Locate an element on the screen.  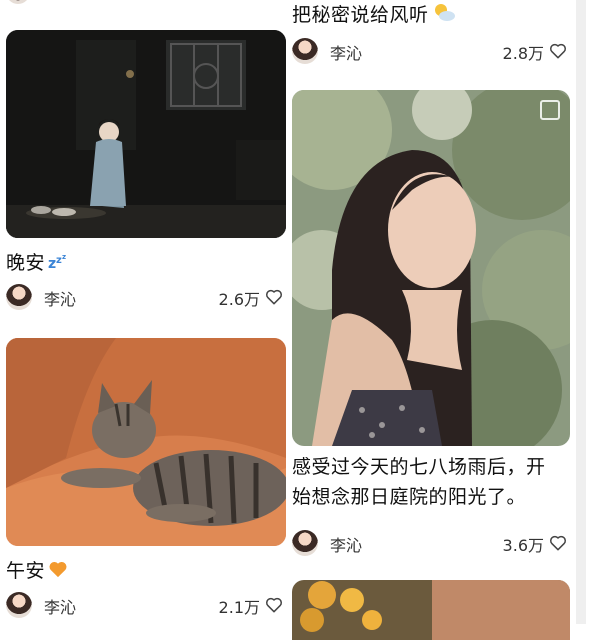
flowers-image is located at coordinates (431, 610).